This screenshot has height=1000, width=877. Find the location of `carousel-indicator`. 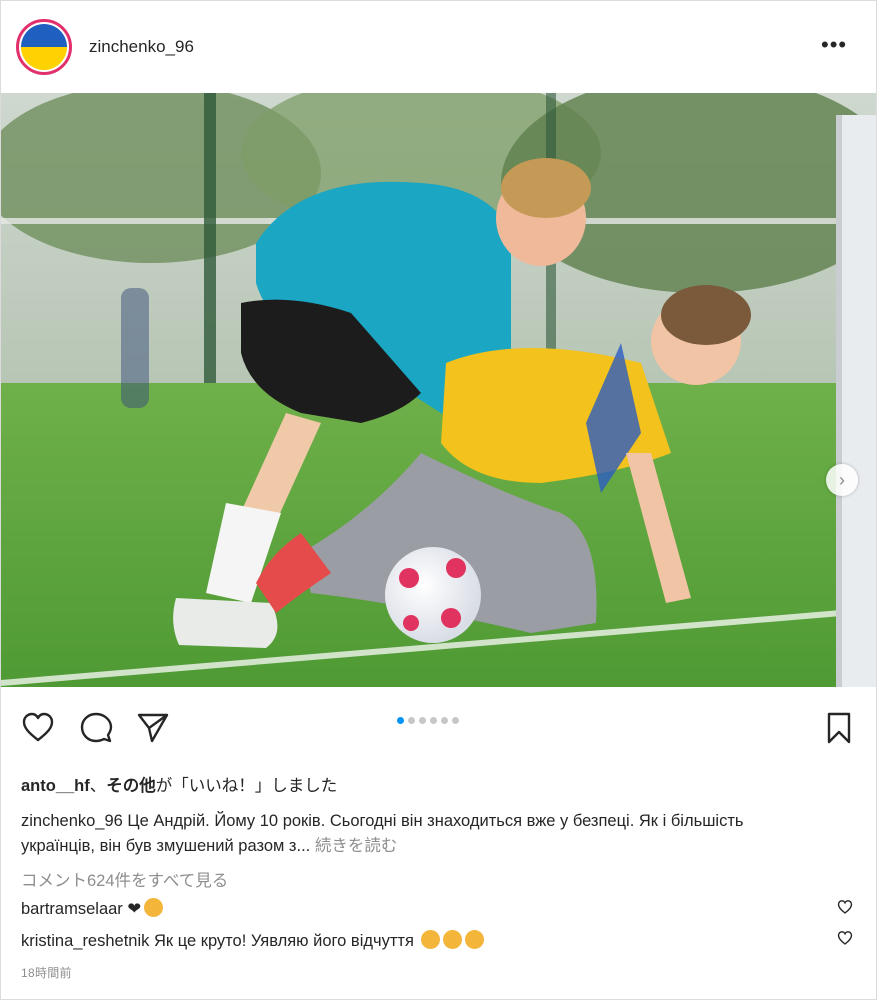

carousel-indicator is located at coordinates (430, 717).